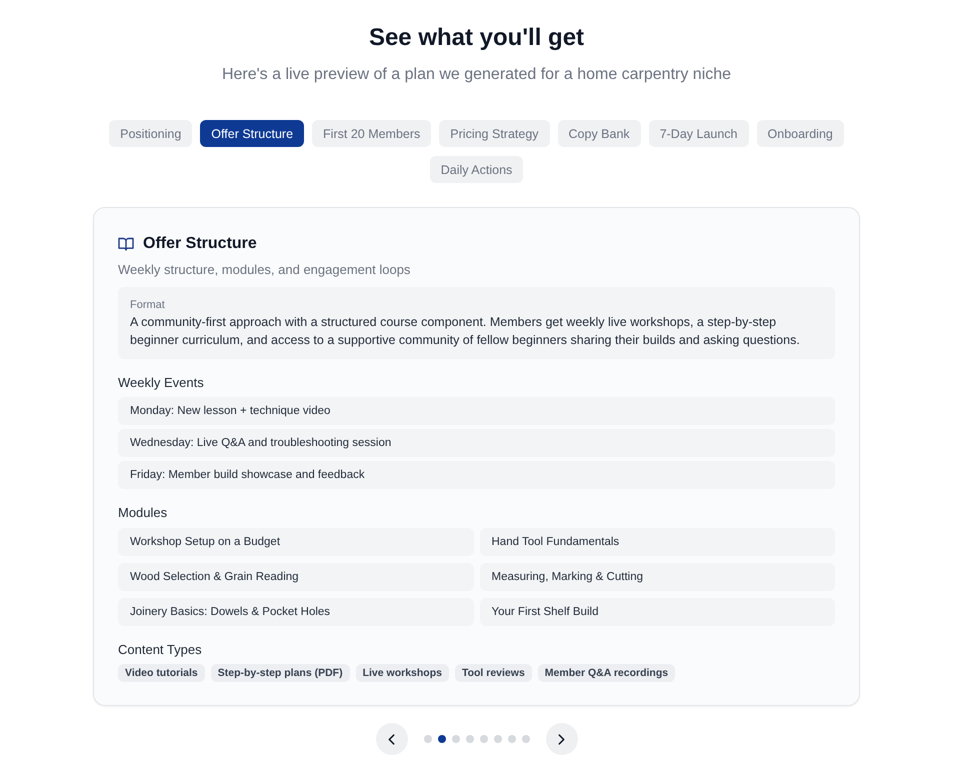 The height and width of the screenshot is (775, 953). Describe the element at coordinates (372, 133) in the screenshot. I see `tab: First 20 Members` at that location.